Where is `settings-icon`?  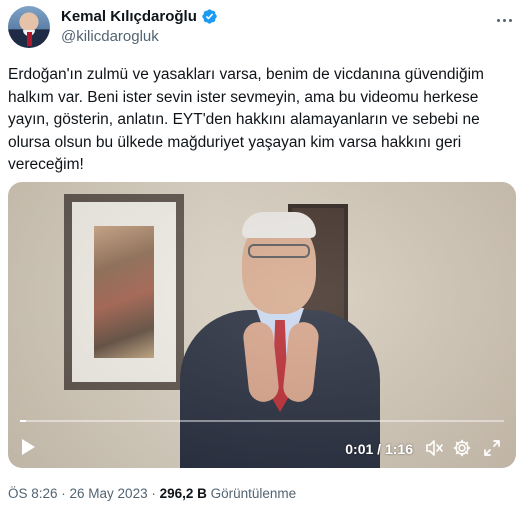 settings-icon is located at coordinates (462, 448).